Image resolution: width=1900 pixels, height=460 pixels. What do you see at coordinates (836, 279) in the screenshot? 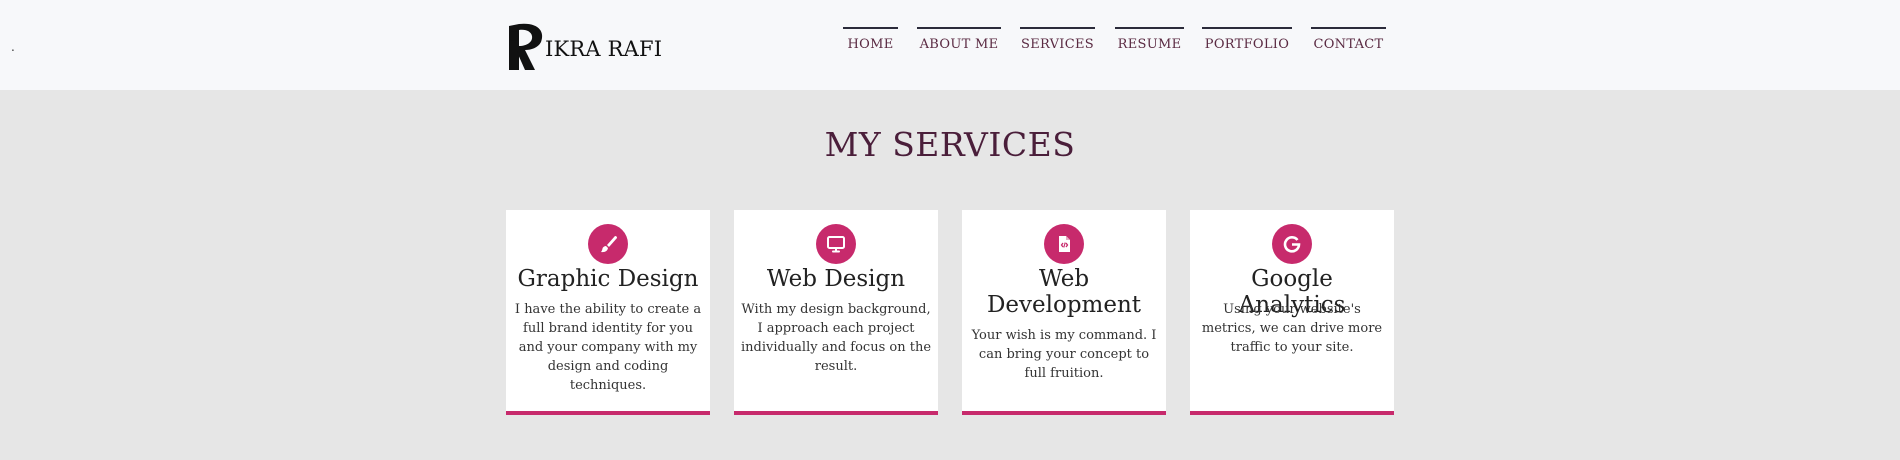
I see `service-title: Web Design` at bounding box center [836, 279].